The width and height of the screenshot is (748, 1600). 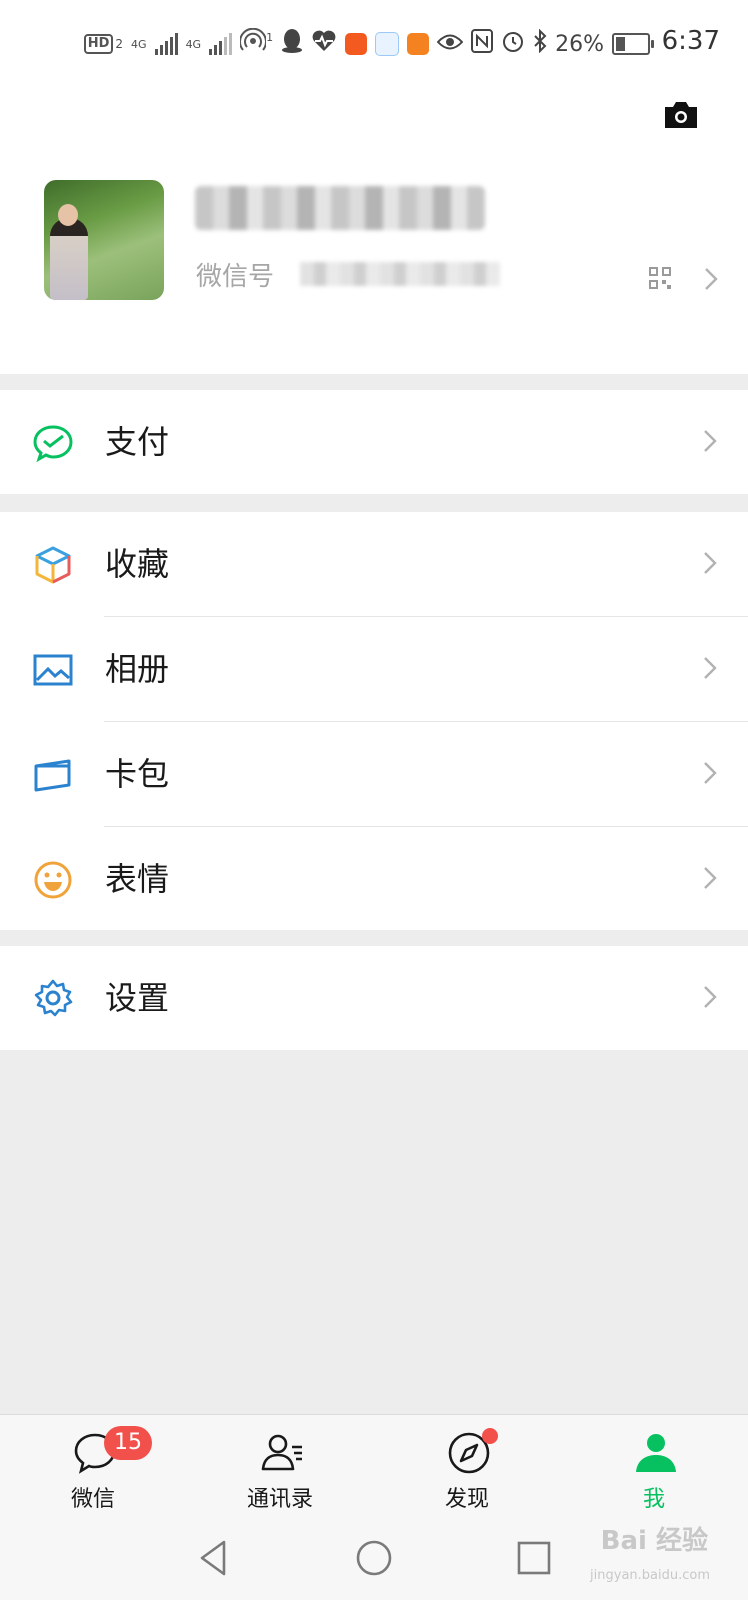 I want to click on menu-item-label: 表情, so click(x=137, y=879).